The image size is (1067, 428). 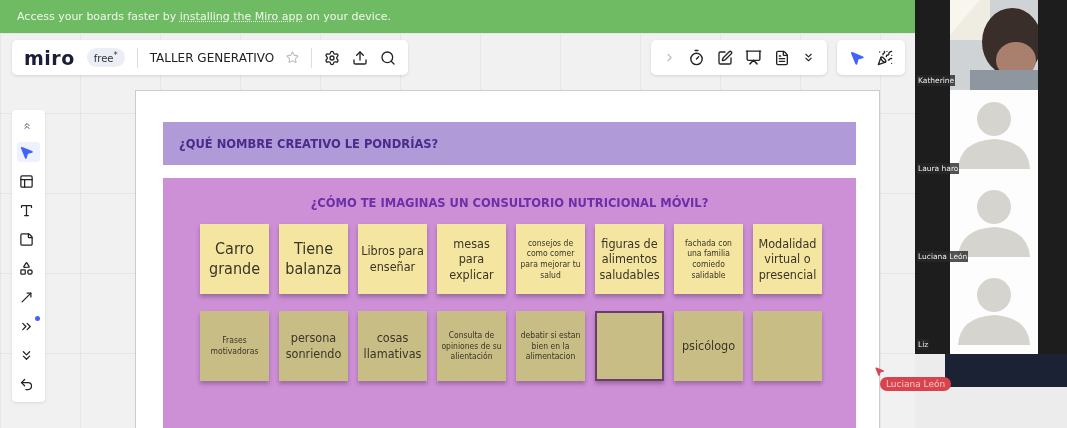 I want to click on party-popper-icon, so click(x=885, y=57).